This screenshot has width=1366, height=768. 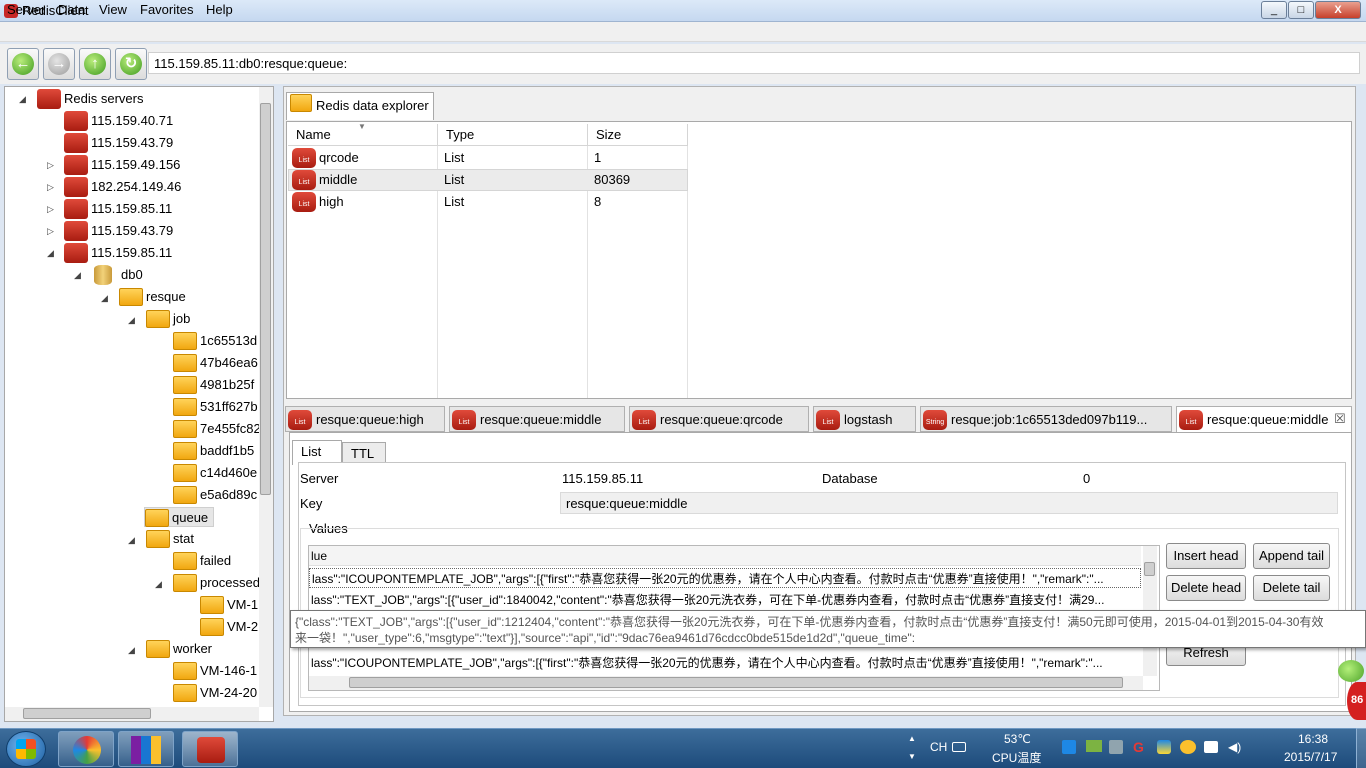 I want to click on tree-vertical-scrollbar, so click(x=266, y=397).